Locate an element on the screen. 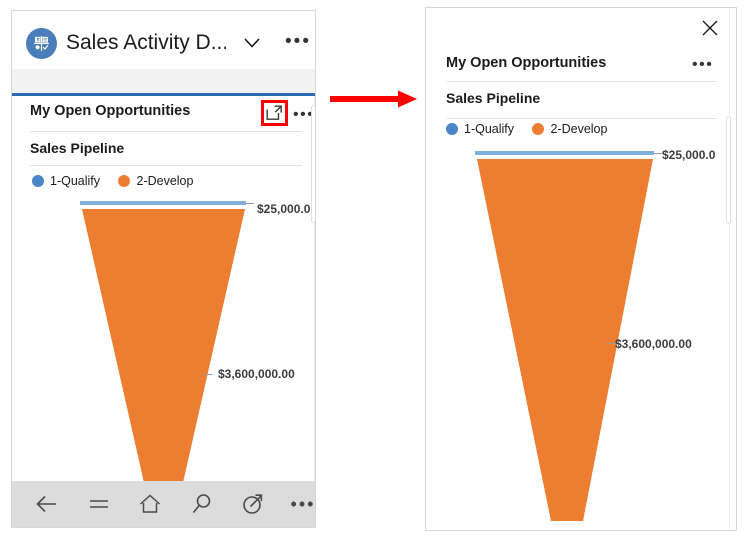 This screenshot has width=745, height=538. legend-item-develop: 2-Develop is located at coordinates (155, 181).